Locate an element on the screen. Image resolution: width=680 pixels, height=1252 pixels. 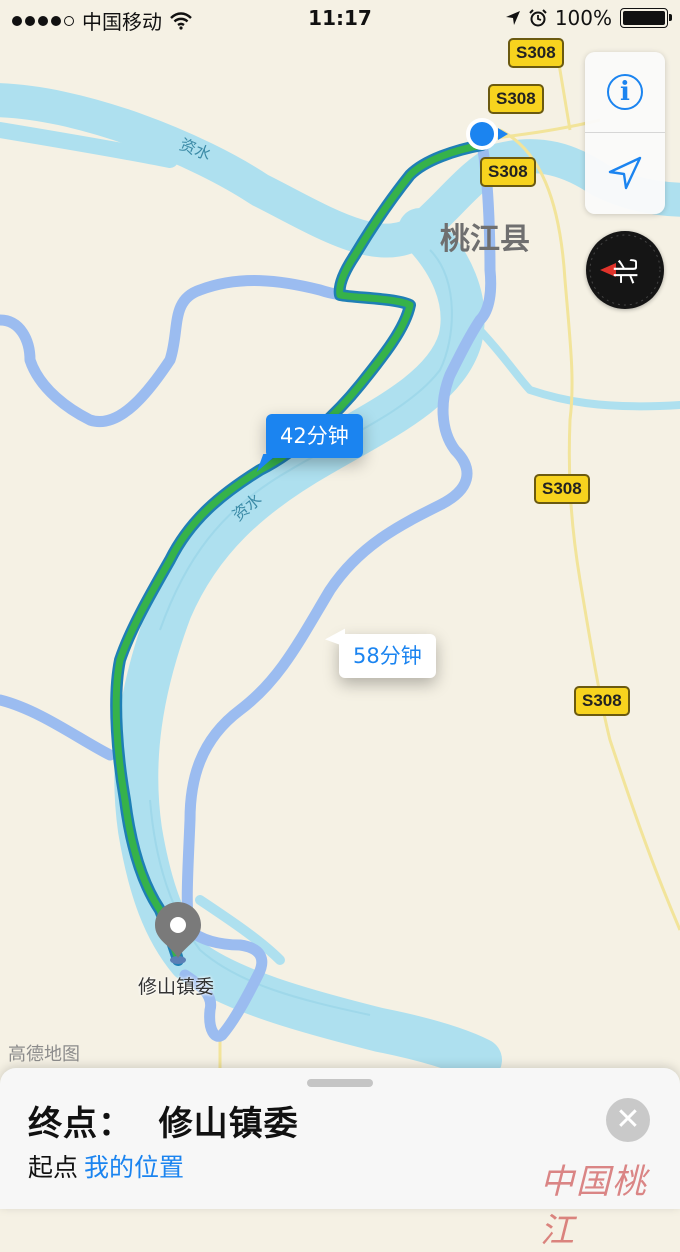
close-button: ✕ is located at coordinates (628, 1120).